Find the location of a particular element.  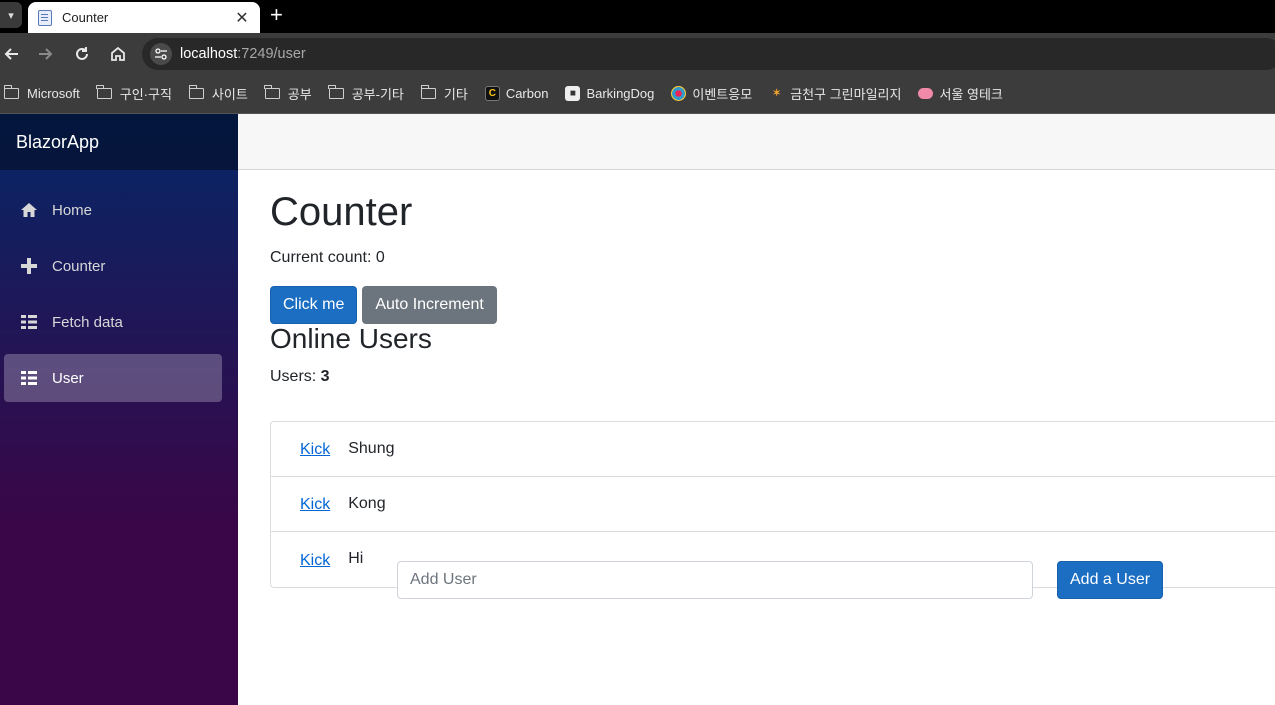

user-name: Shung is located at coordinates (371, 448).